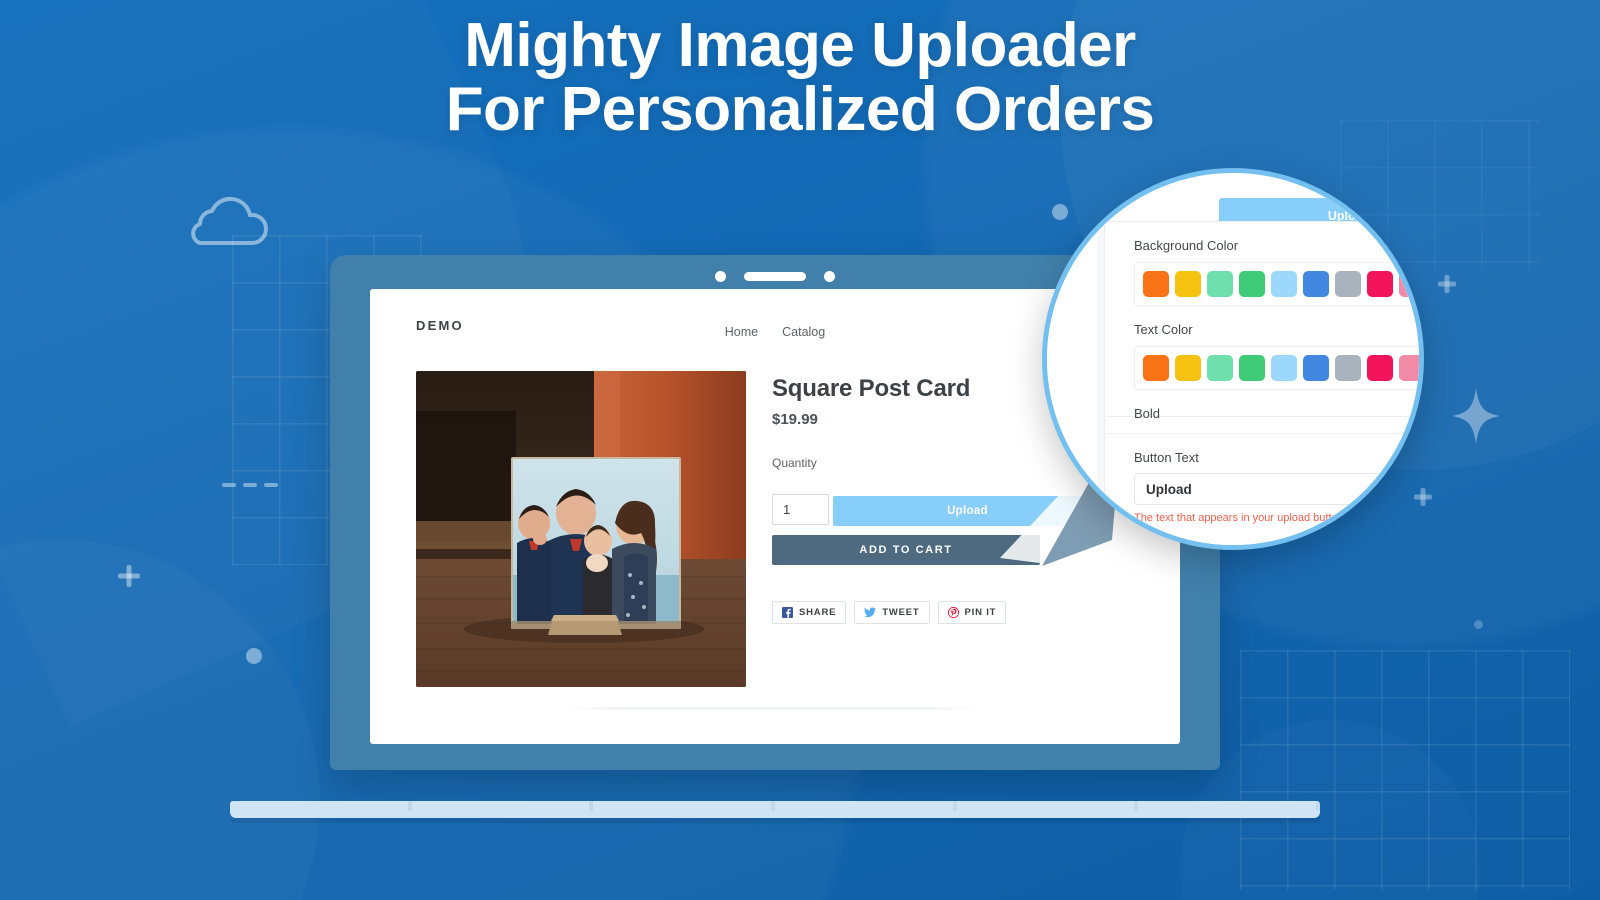 The height and width of the screenshot is (900, 1600). I want to click on share-twitter-button: TWEET, so click(892, 612).